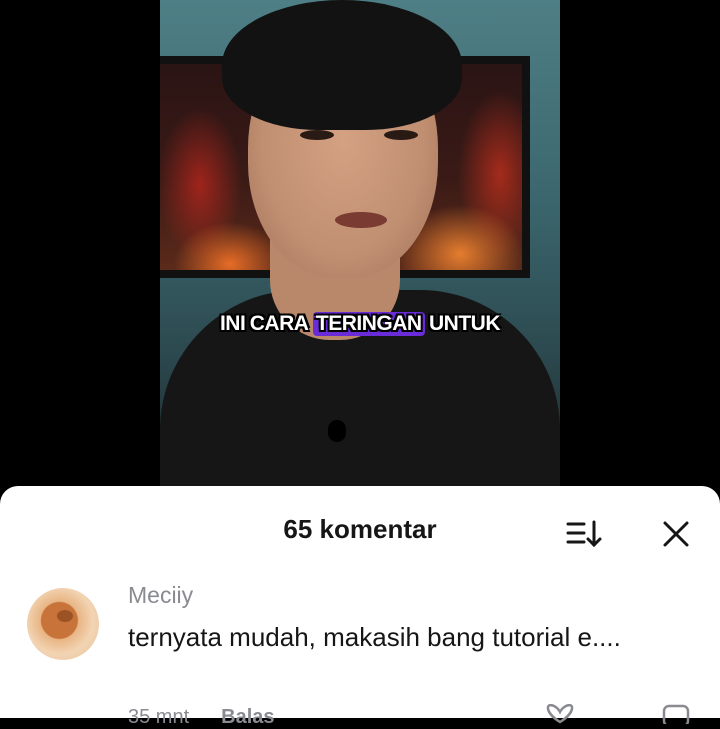 The height and width of the screenshot is (729, 720). I want to click on comment-time: 35 mnt, so click(159, 717).